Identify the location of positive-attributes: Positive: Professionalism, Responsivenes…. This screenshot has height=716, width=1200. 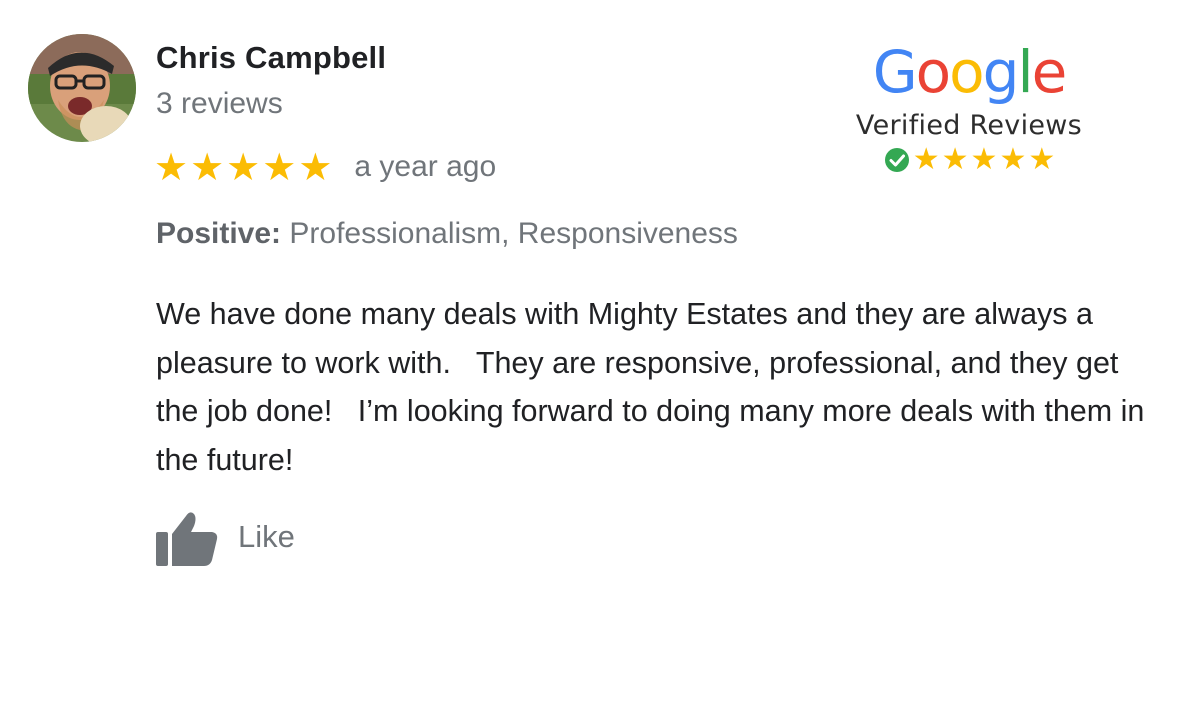
(447, 234).